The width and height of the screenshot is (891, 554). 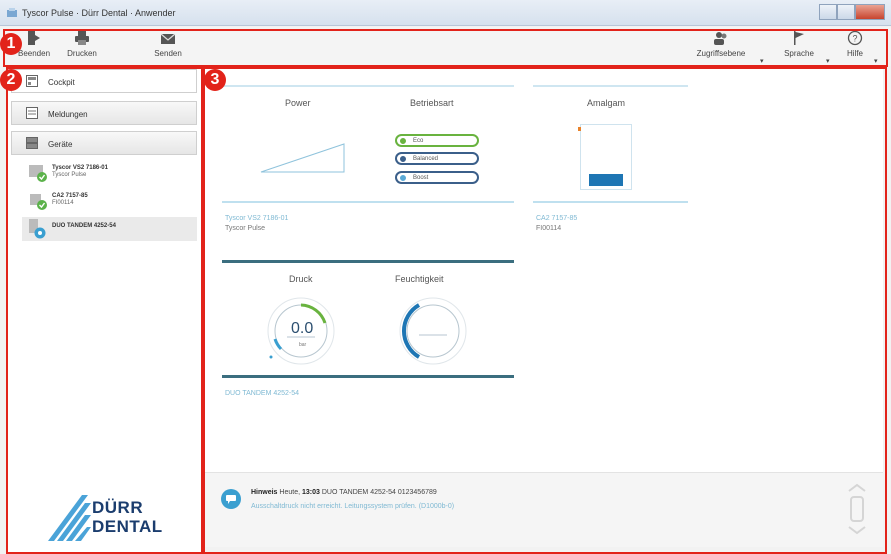 What do you see at coordinates (60, 144) in the screenshot?
I see `nav-geraete-label: Geräte` at bounding box center [60, 144].